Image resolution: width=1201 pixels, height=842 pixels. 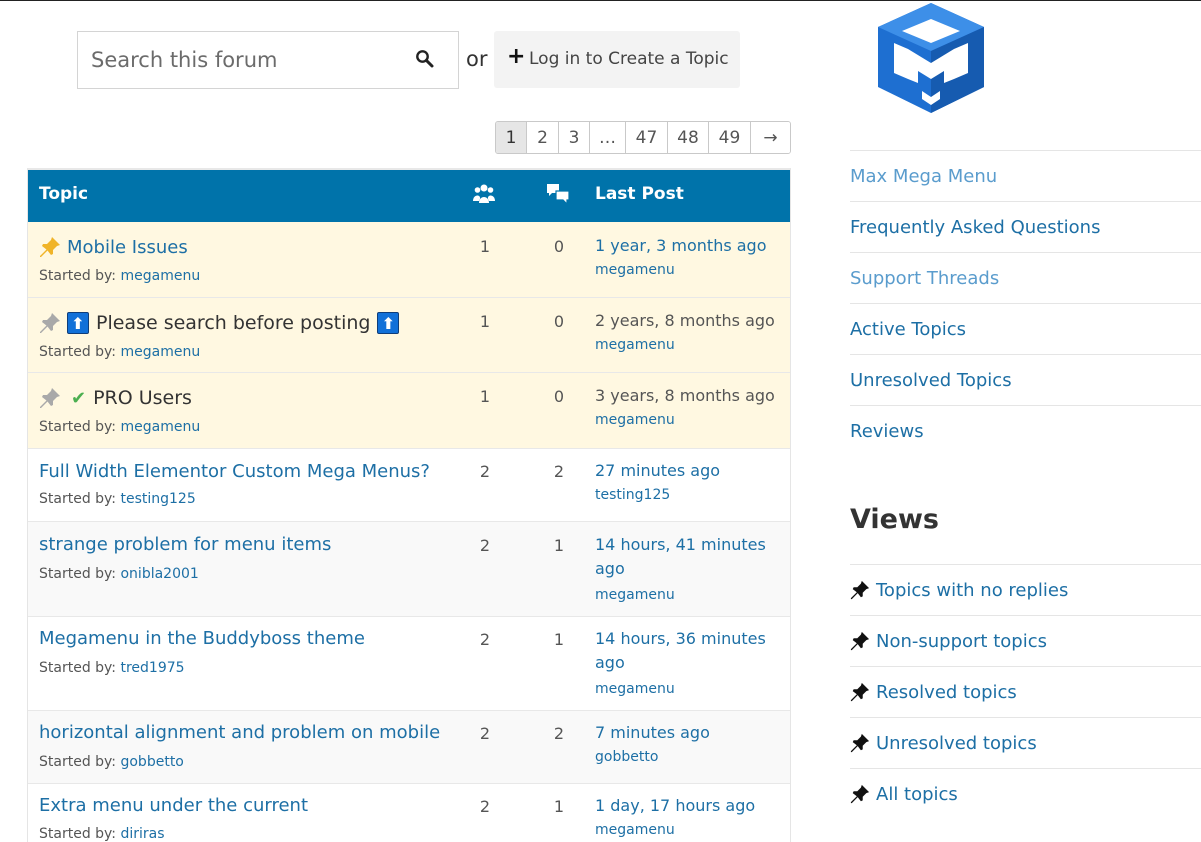 I want to click on page-link: 2, so click(x=542, y=137).